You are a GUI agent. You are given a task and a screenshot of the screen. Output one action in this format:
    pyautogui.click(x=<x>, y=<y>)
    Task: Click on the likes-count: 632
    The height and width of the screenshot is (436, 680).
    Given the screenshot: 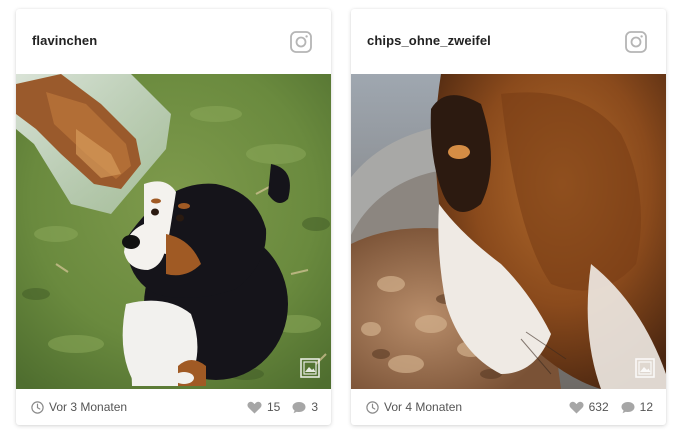 What is the action you would take?
    pyautogui.click(x=598, y=407)
    